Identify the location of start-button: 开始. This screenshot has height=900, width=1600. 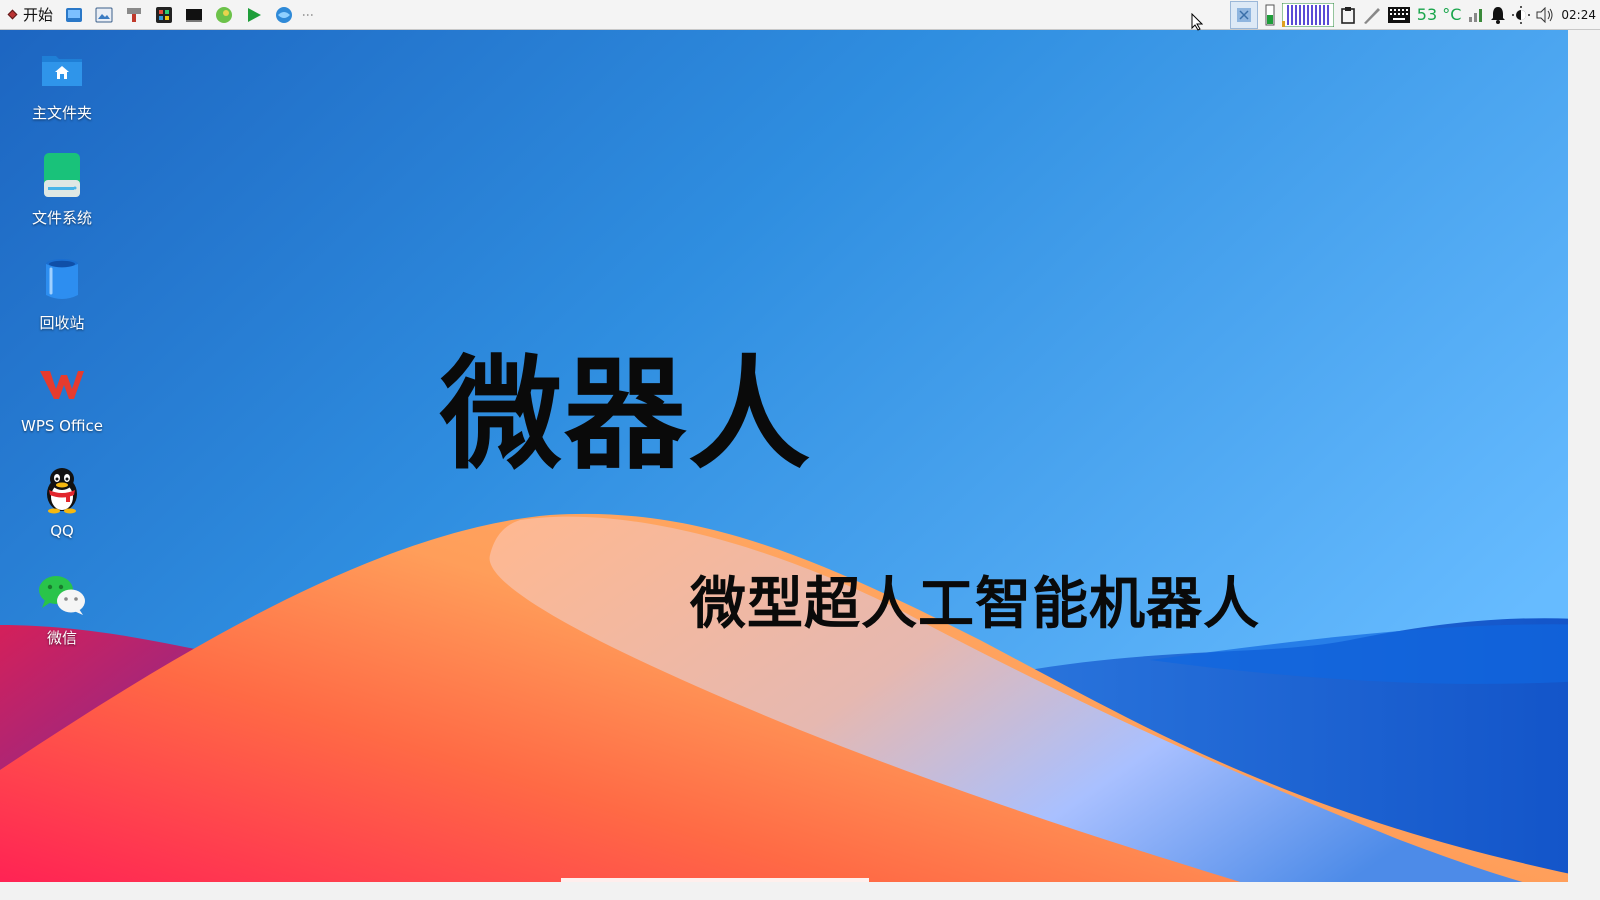
(31, 15).